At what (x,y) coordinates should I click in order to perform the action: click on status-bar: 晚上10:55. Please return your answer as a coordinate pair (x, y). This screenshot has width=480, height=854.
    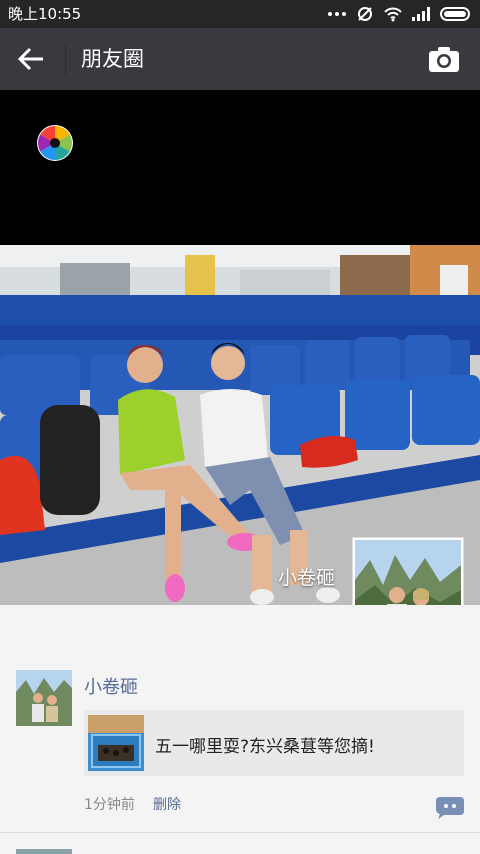
    Looking at the image, I should click on (240, 14).